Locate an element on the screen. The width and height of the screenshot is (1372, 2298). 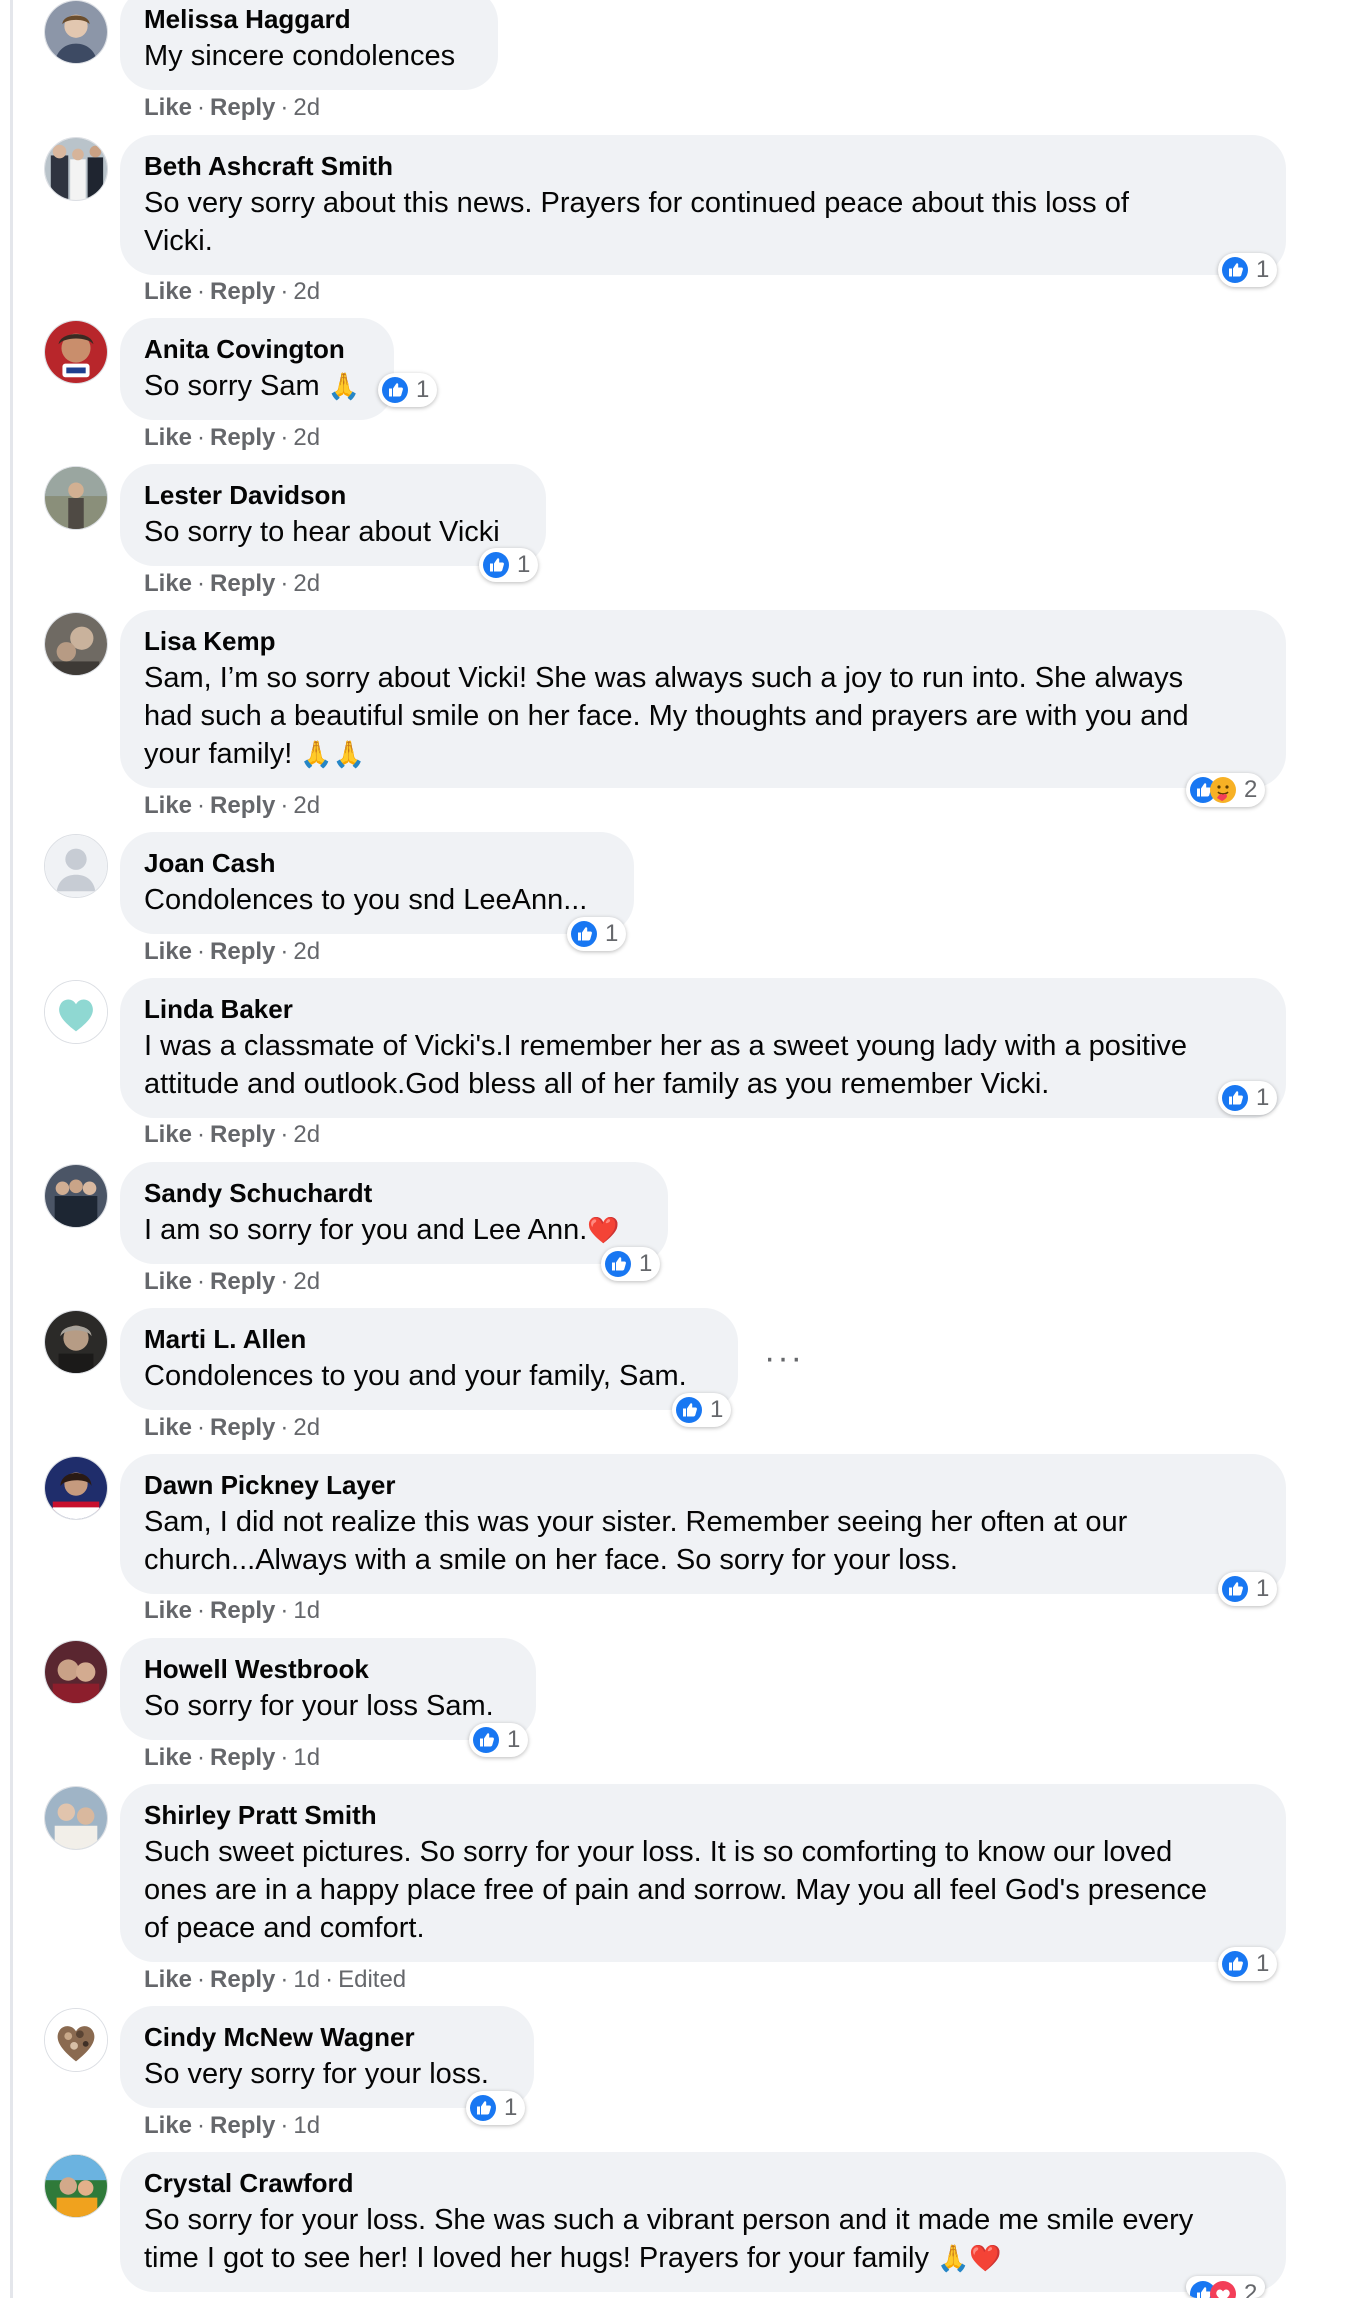
edited-label: Edited is located at coordinates (372, 1979).